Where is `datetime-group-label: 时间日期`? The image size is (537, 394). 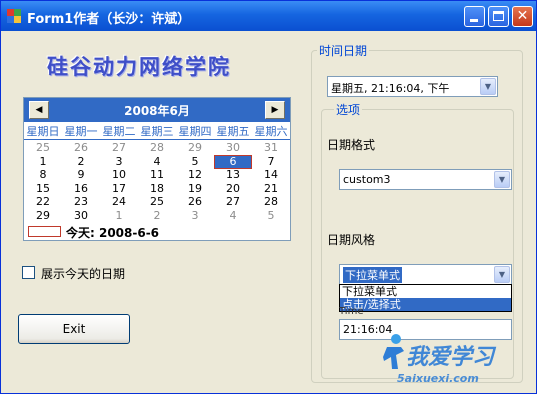 datetime-group-label: 时间日期 is located at coordinates (343, 50).